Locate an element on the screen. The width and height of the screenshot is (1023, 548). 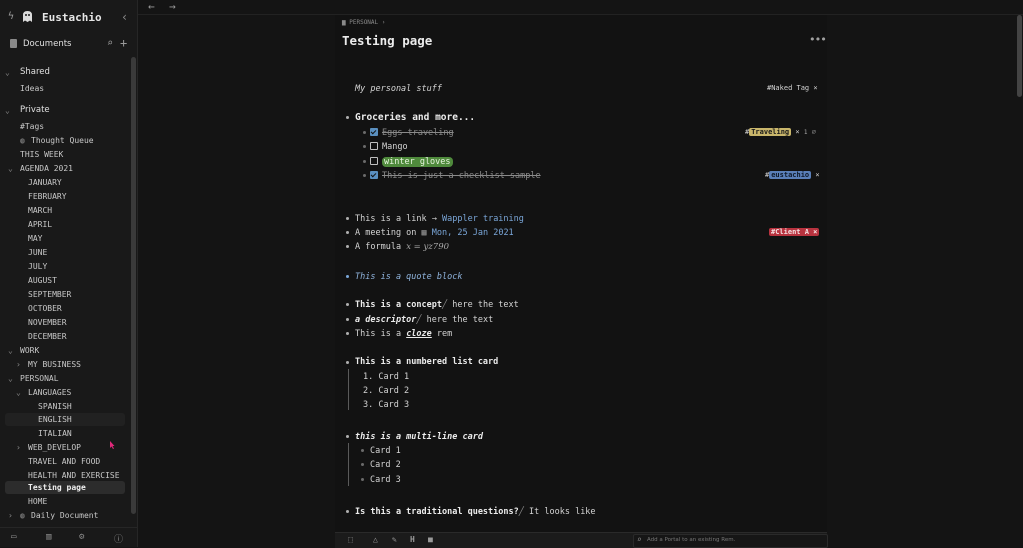
ellipsis-icon: ••• is located at coordinates (818, 39).